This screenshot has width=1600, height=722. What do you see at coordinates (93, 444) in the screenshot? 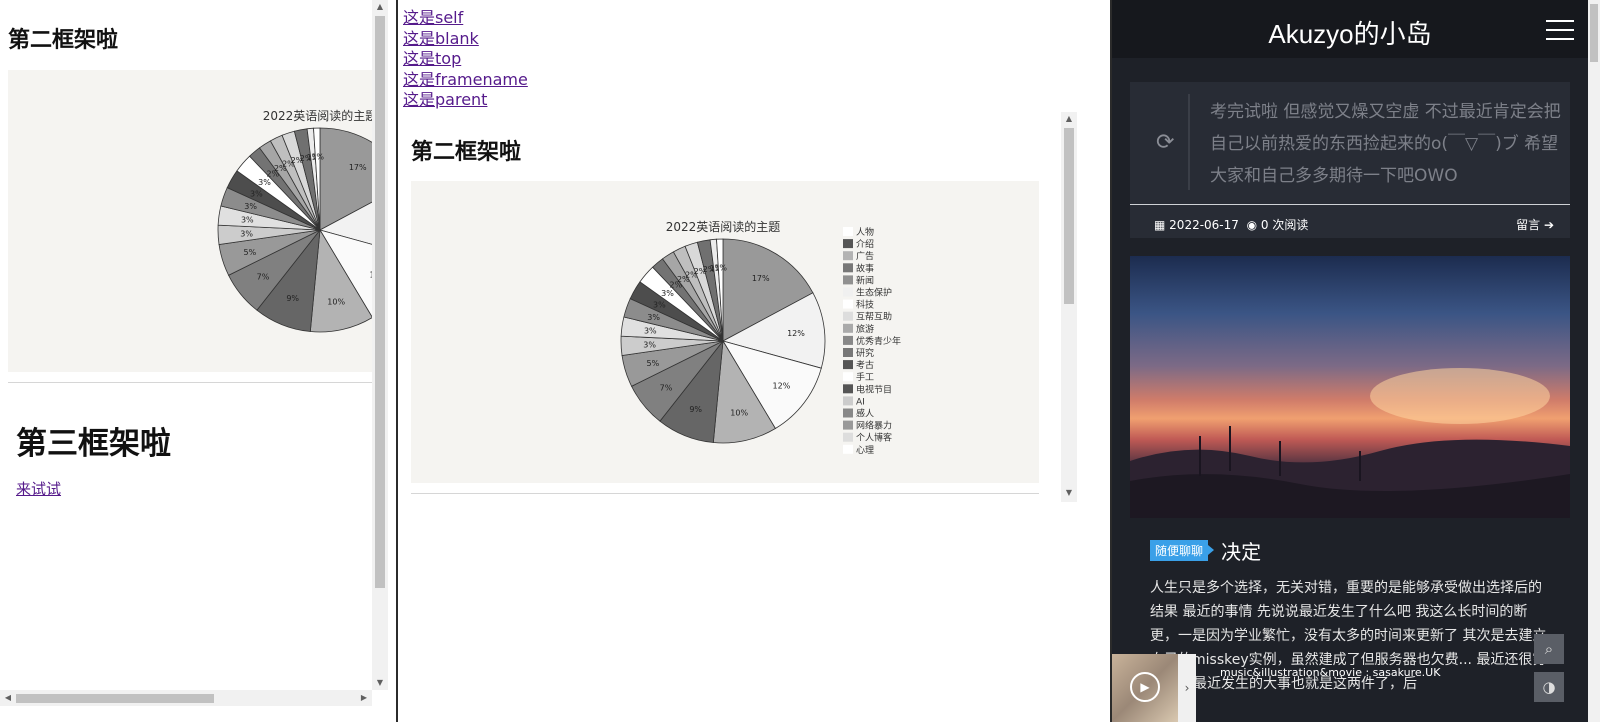
I see `left-heading-third-frame: 第三框架啦` at bounding box center [93, 444].